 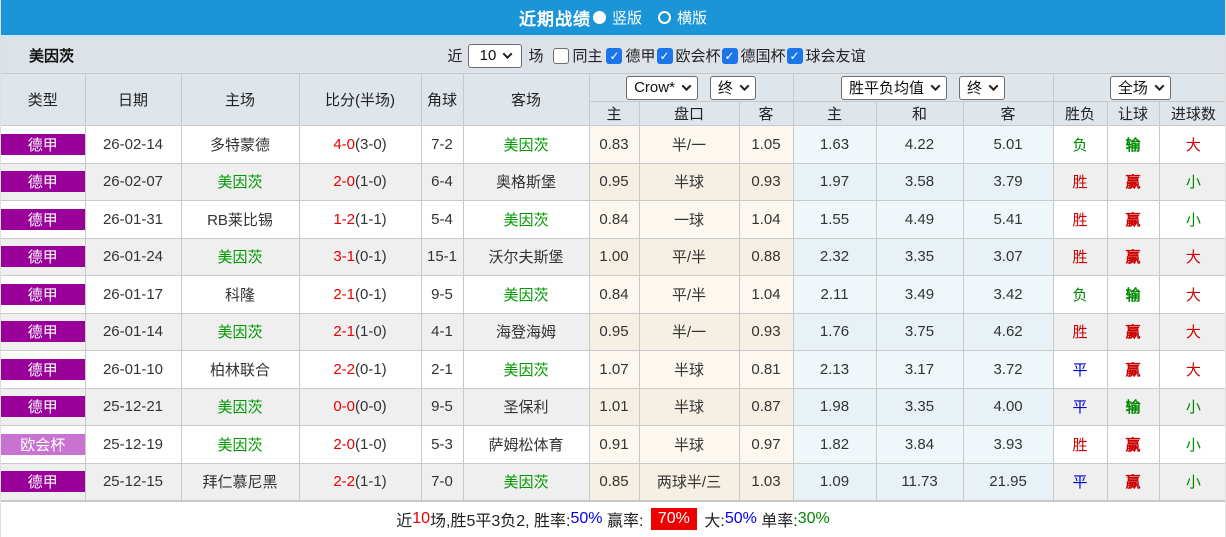 What do you see at coordinates (614, 444) in the screenshot?
I see `cell-handicap-home-odds: 0.91` at bounding box center [614, 444].